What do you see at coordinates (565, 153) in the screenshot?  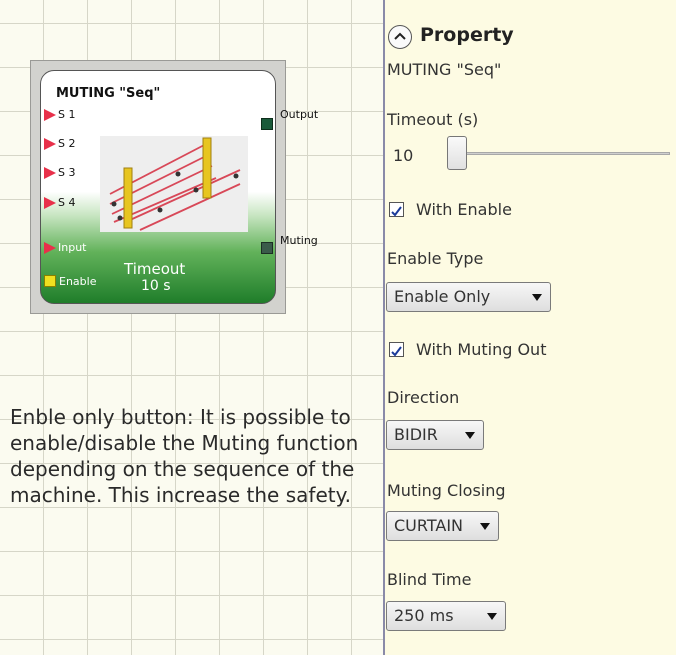 I see `timeout-slider-track` at bounding box center [565, 153].